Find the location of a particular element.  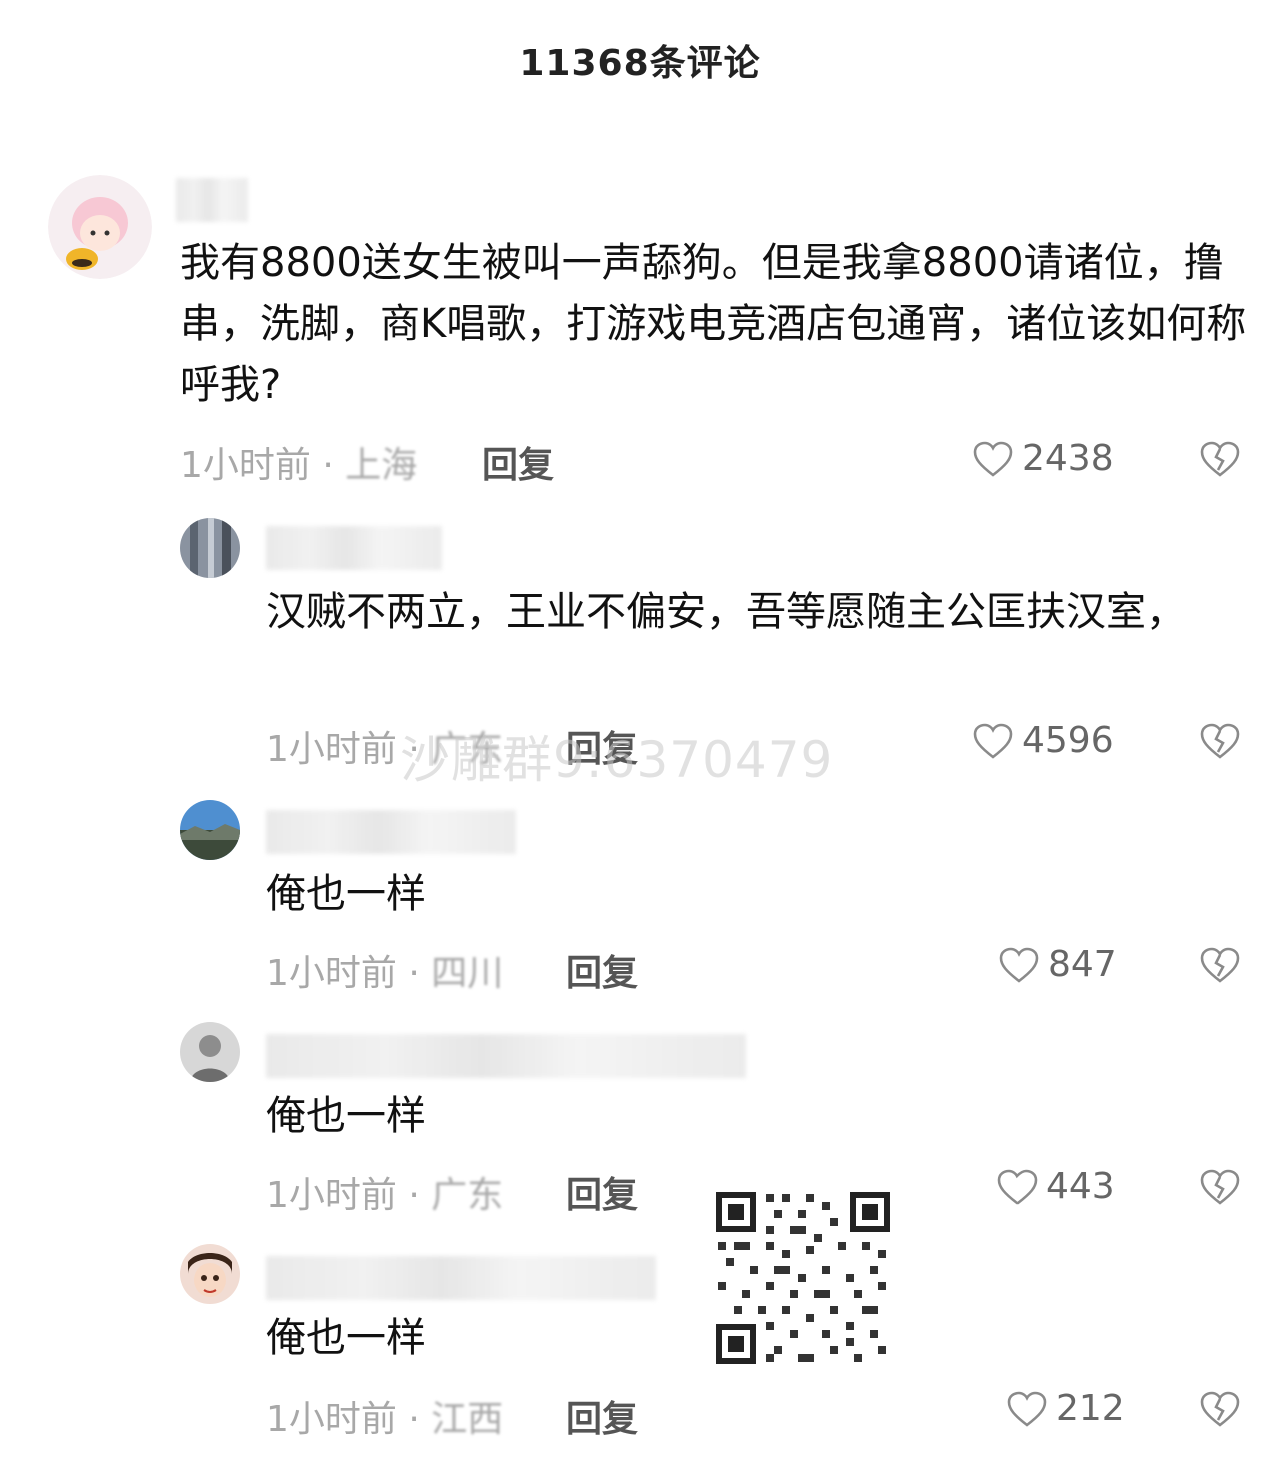

comment-location: 江西 is located at coordinates (467, 1419).